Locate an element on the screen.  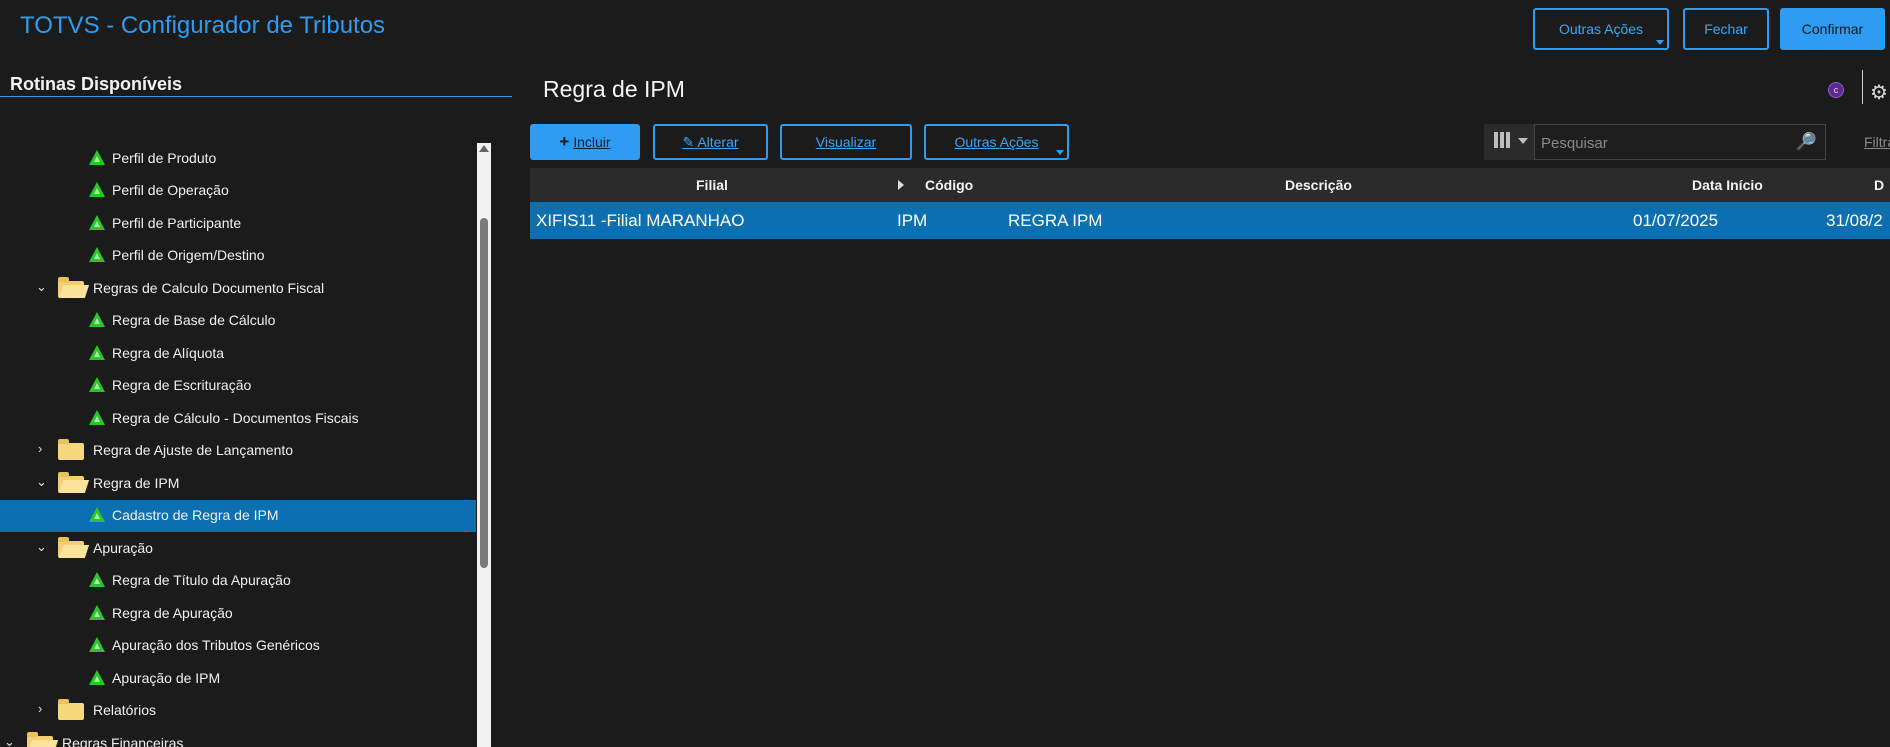
tree-folder-label: Regra de Ajuste de Lançamento is located at coordinates (193, 450).